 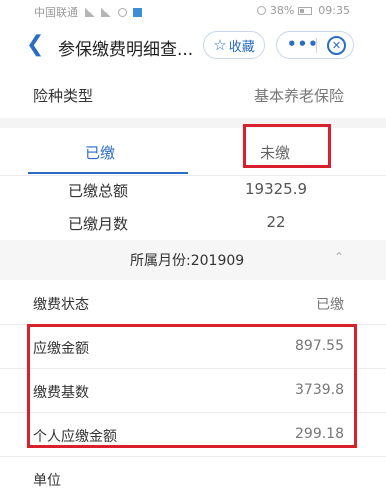 What do you see at coordinates (334, 10) in the screenshot?
I see `clock: 09:35` at bounding box center [334, 10].